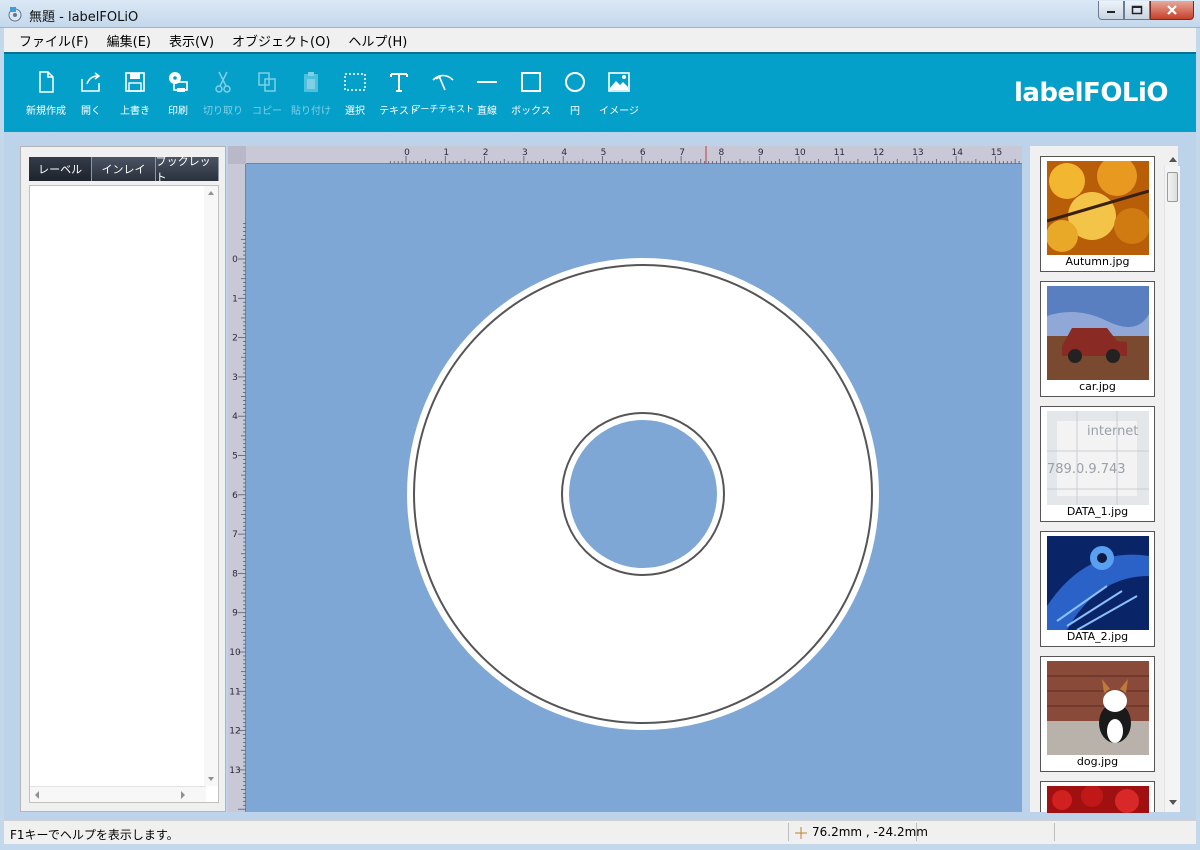 The width and height of the screenshot is (1200, 850). I want to click on arch-text-icon, so click(443, 82).